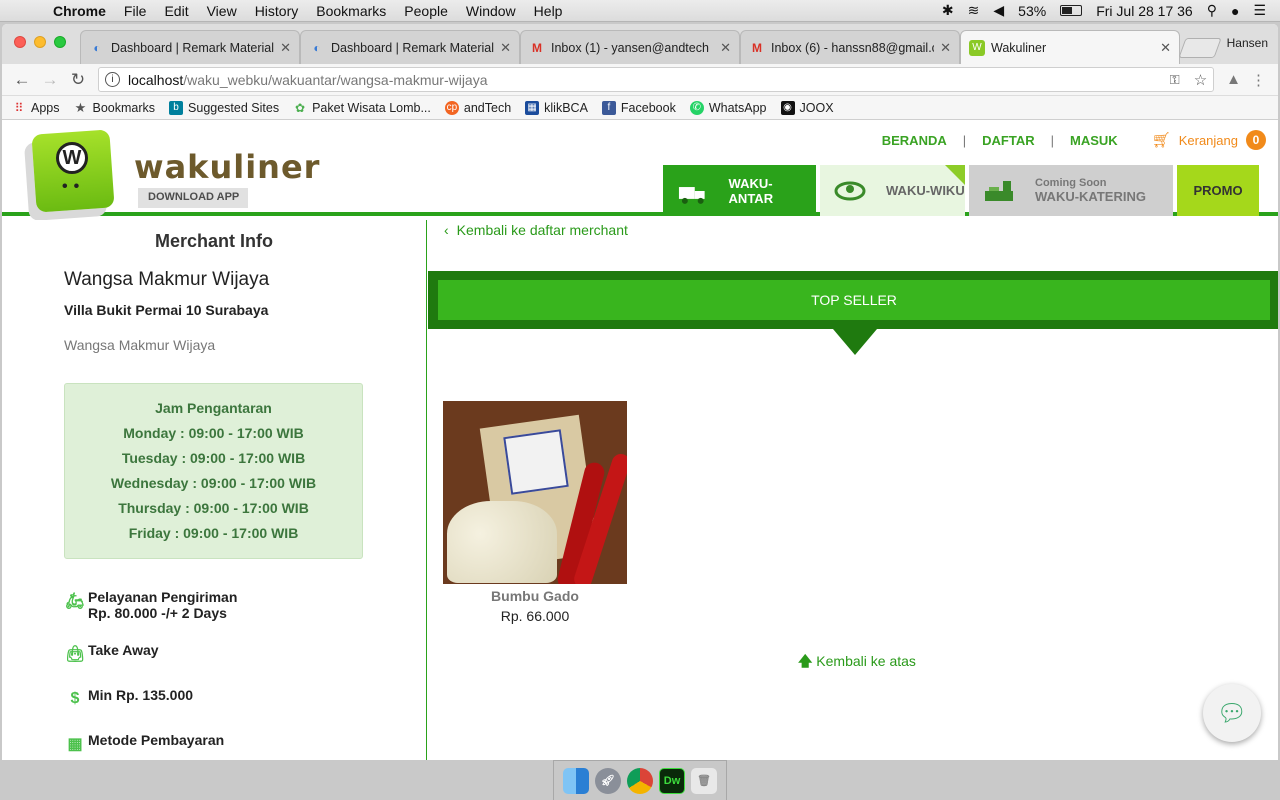 The image size is (1280, 800). What do you see at coordinates (156, 740) in the screenshot?
I see `payment-method-label: Metode Pembayaran` at bounding box center [156, 740].